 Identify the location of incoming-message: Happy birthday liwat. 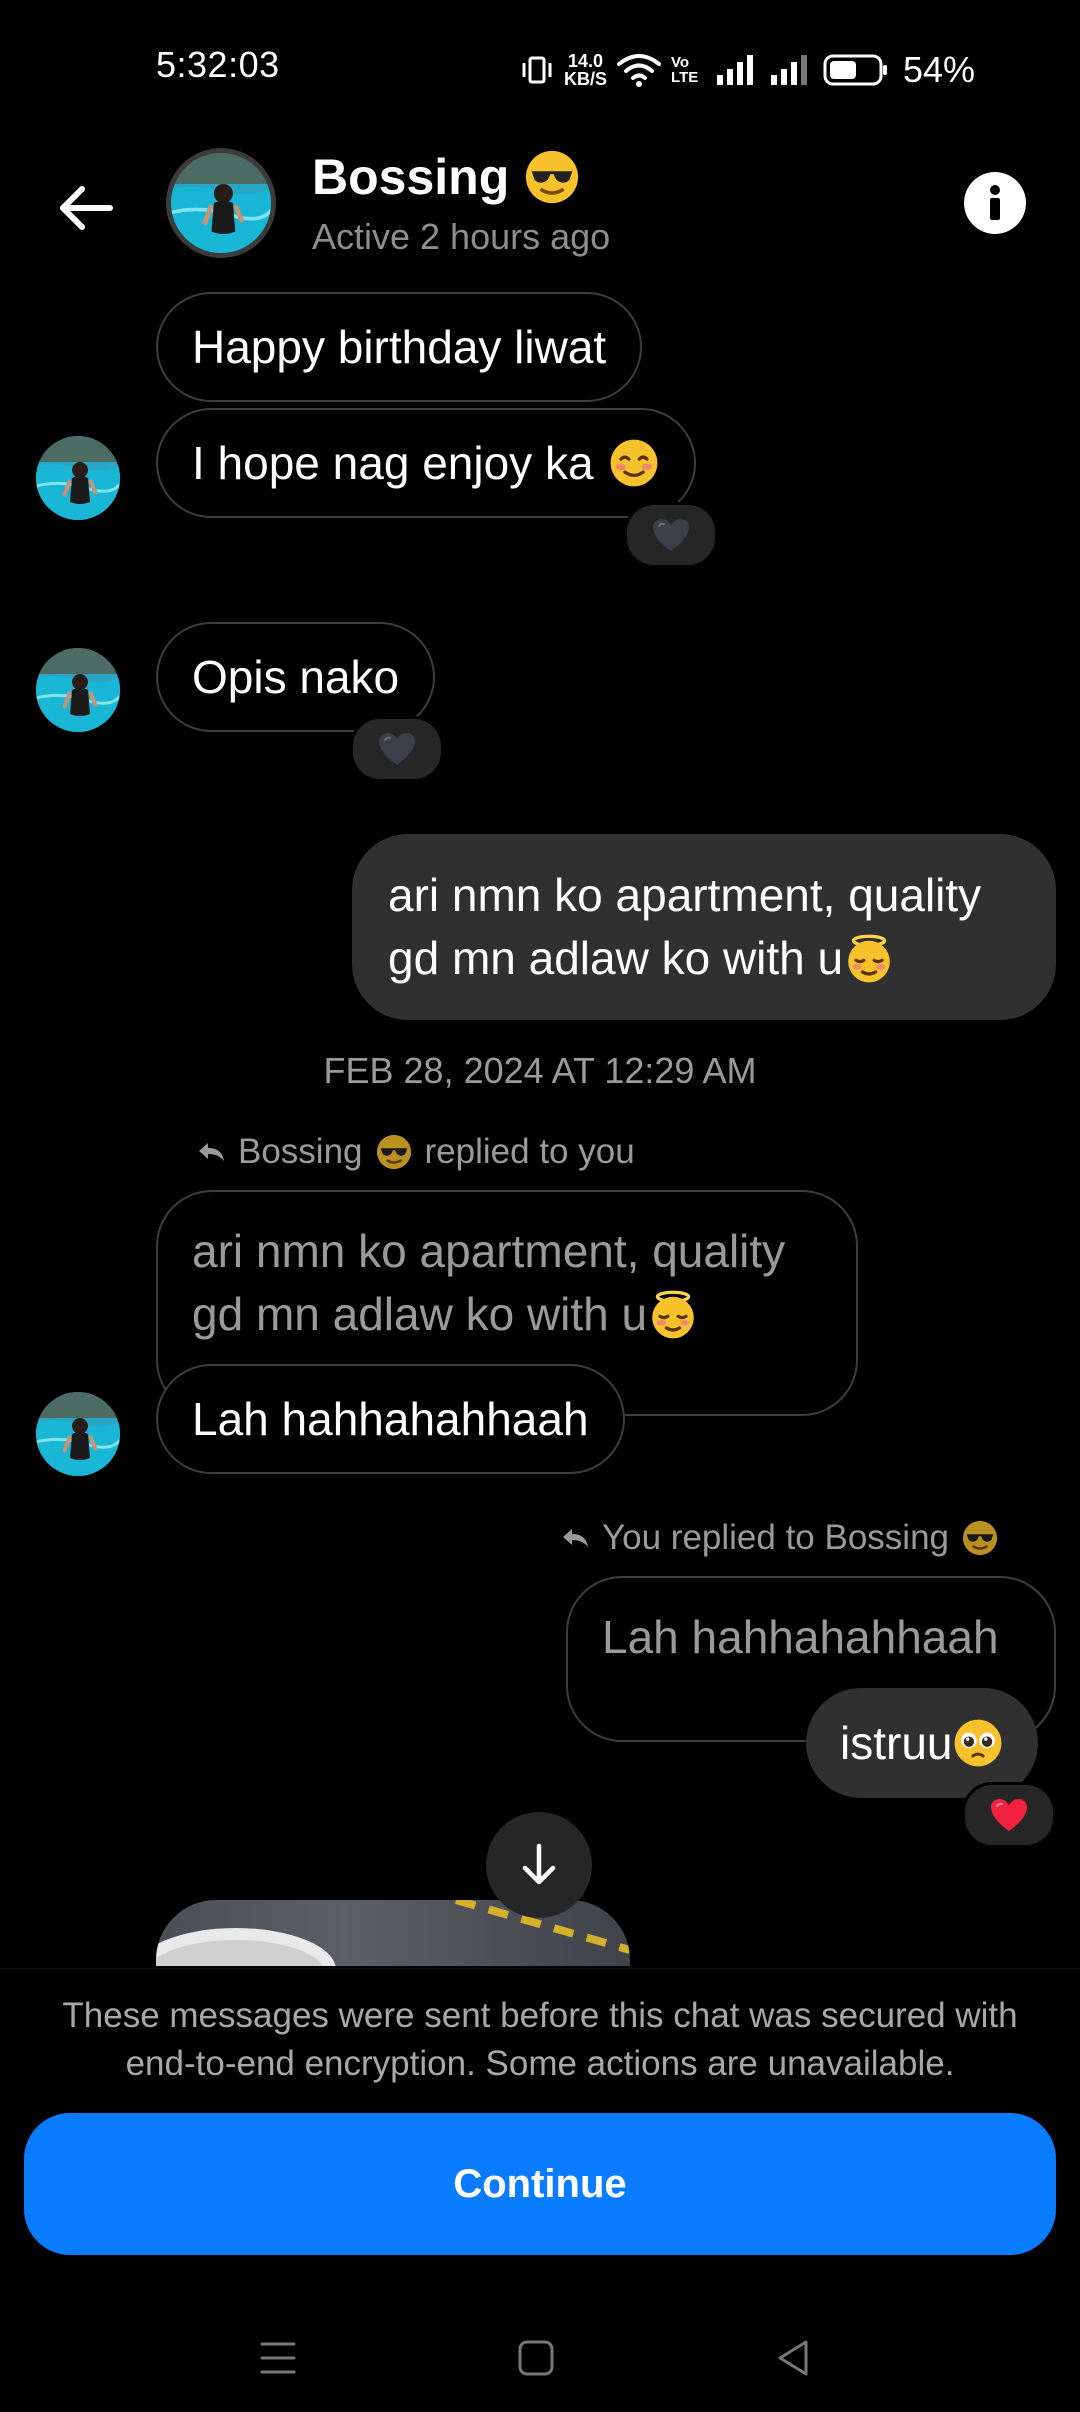
(399, 347).